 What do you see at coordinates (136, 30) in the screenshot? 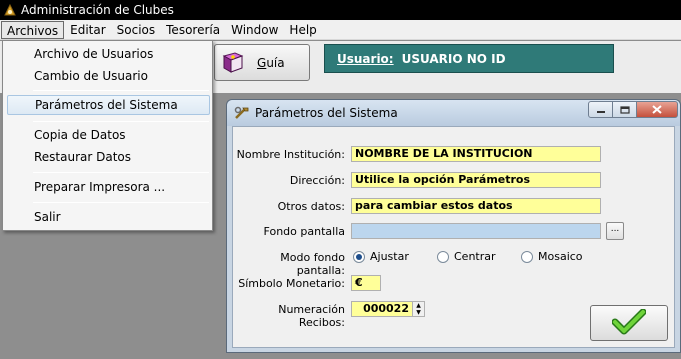
I see `menu-socios: Socios` at bounding box center [136, 30].